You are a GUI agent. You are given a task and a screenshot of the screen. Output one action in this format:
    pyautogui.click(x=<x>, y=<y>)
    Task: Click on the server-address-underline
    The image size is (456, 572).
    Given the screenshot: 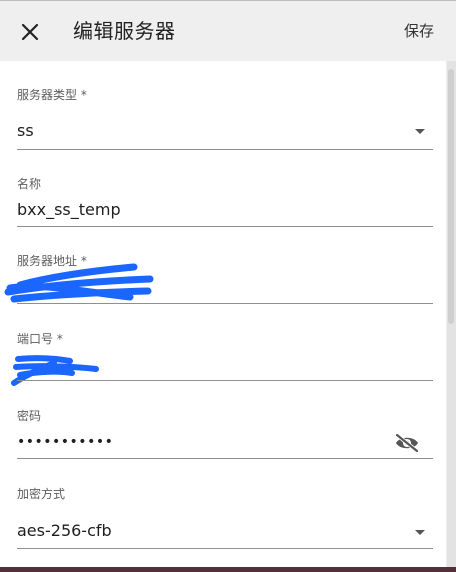 What is the action you would take?
    pyautogui.click(x=225, y=303)
    